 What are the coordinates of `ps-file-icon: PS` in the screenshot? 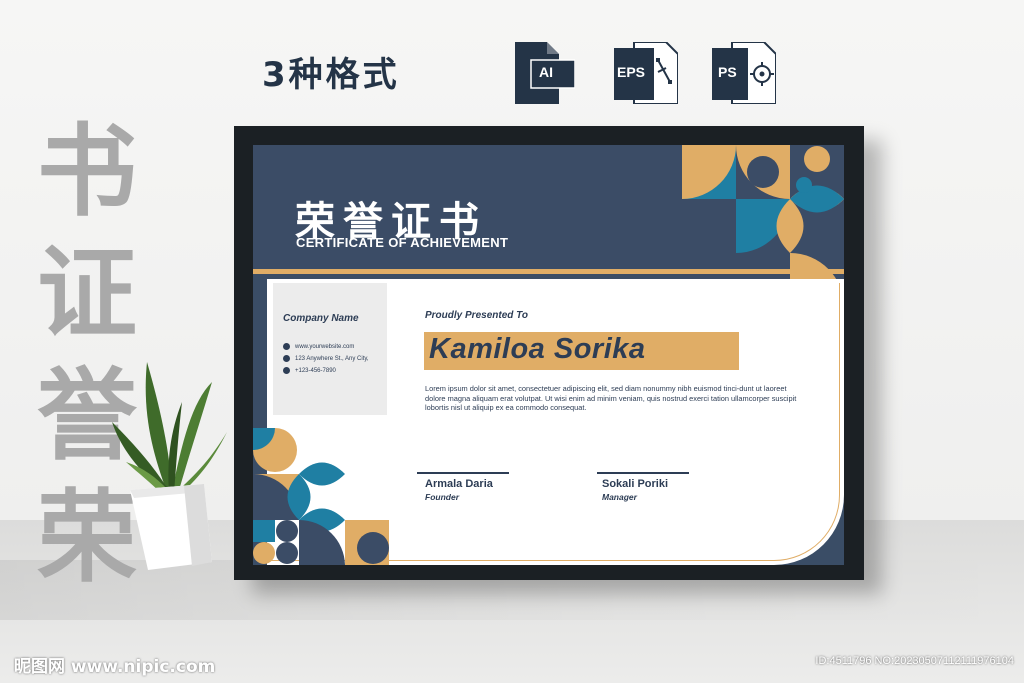 It's located at (744, 73).